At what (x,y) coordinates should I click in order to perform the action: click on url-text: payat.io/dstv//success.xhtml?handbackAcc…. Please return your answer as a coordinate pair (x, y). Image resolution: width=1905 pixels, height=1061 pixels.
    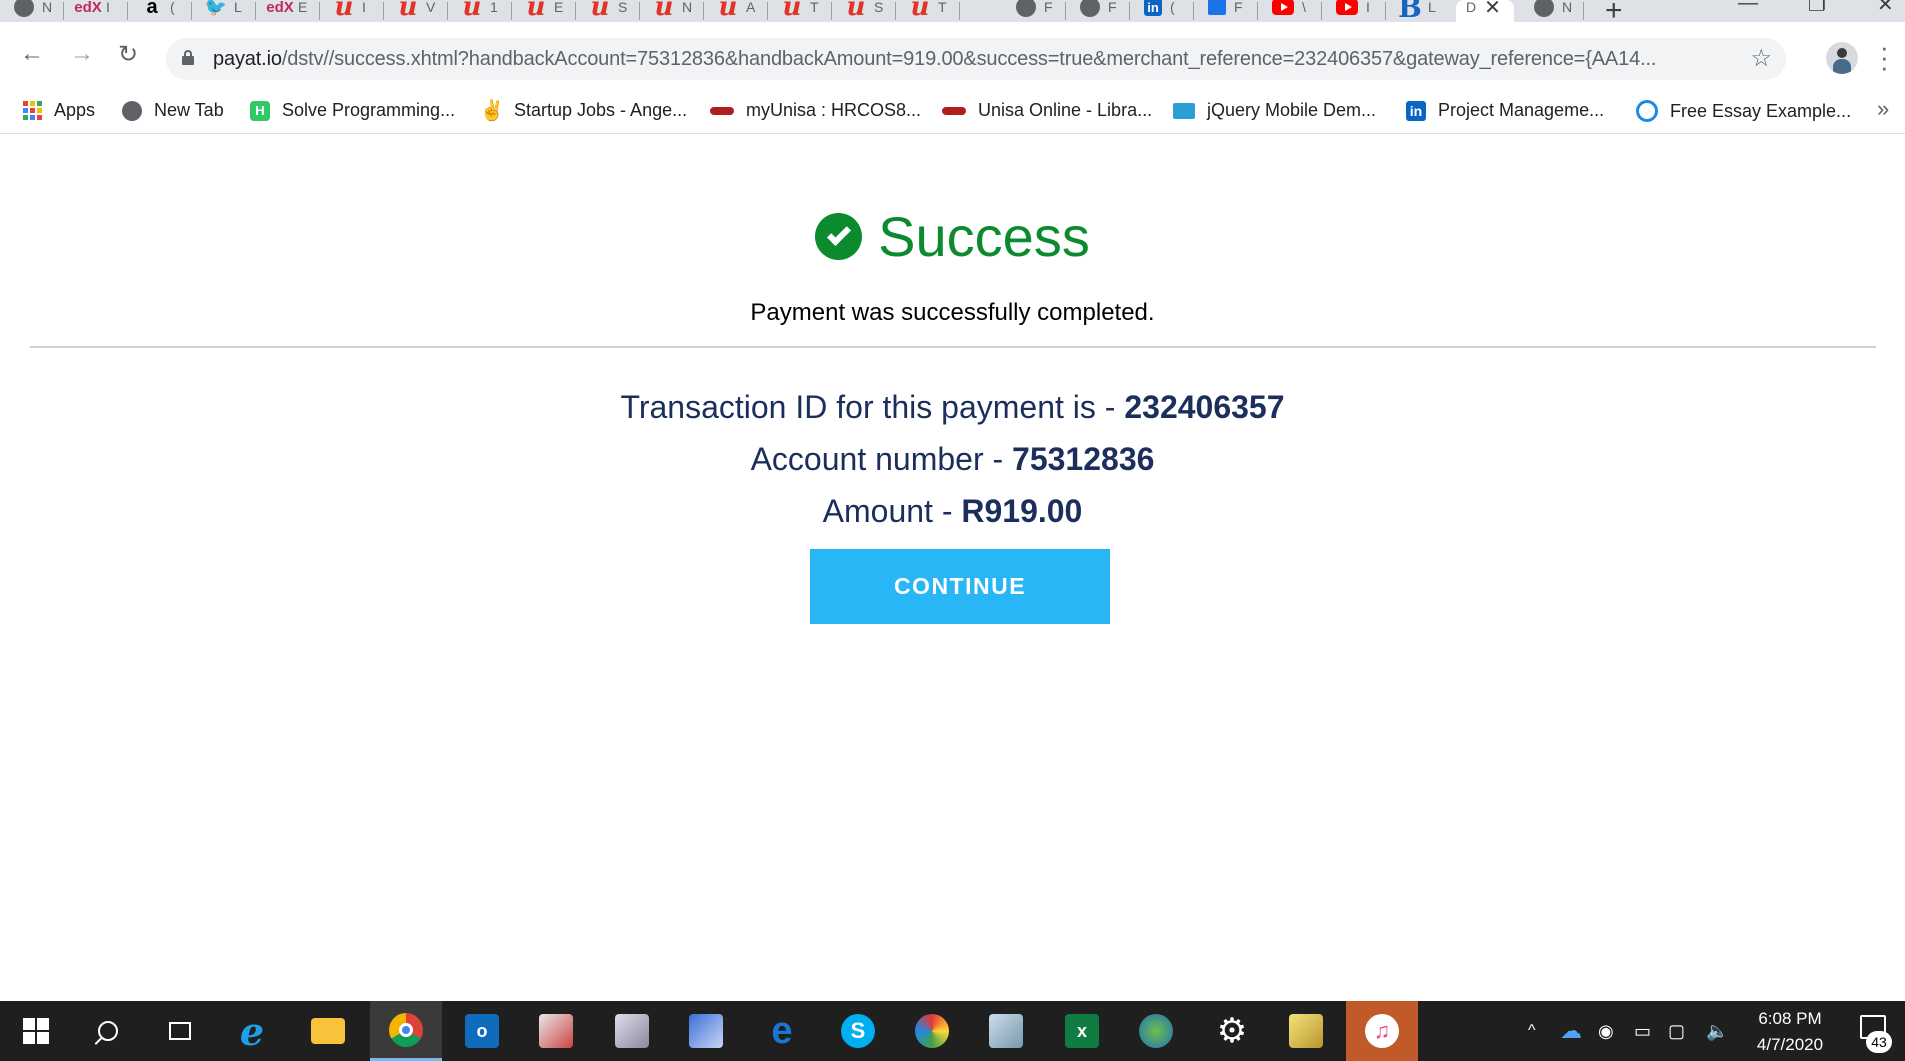
    Looking at the image, I should click on (934, 59).